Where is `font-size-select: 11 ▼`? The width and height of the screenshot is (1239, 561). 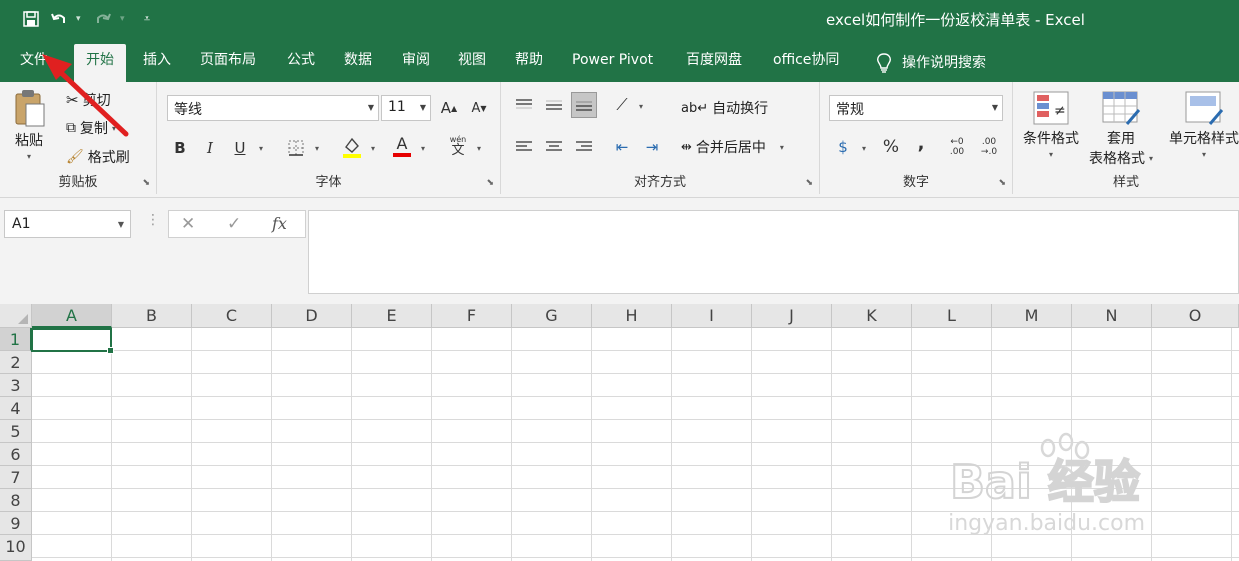
font-size-select: 11 ▼ is located at coordinates (406, 108).